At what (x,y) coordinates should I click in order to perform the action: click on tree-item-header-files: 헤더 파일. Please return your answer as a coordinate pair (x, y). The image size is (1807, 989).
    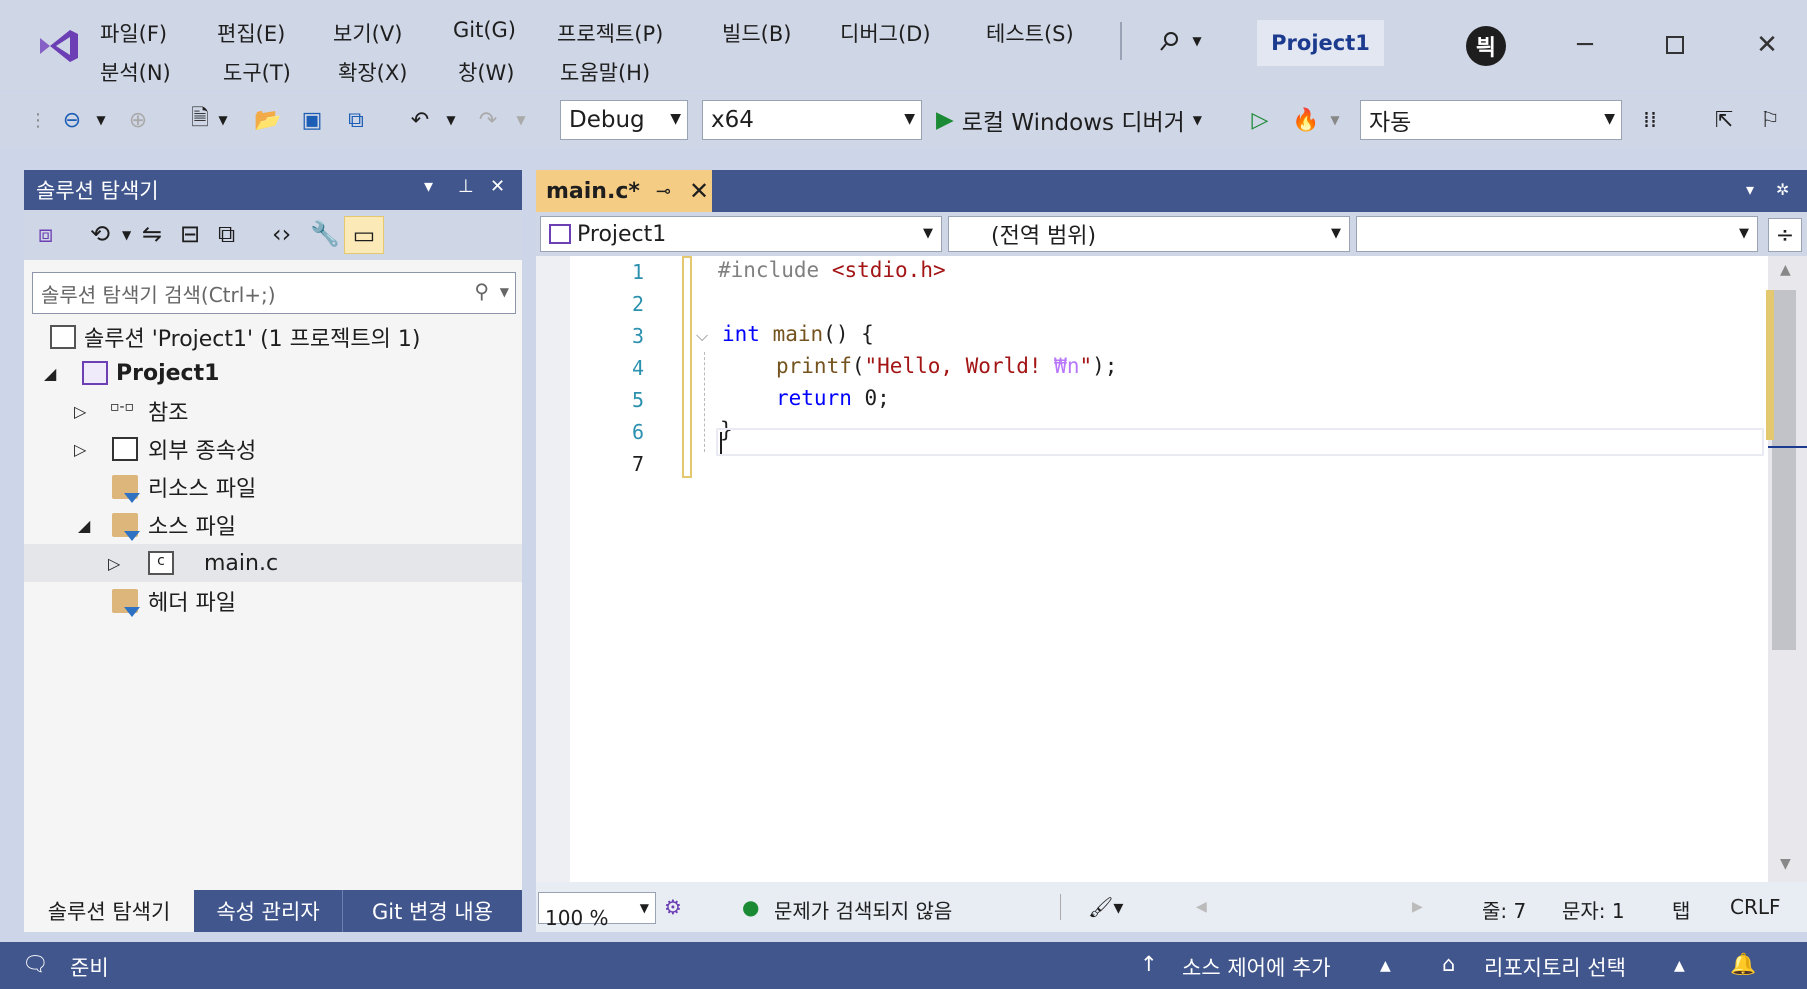
    Looking at the image, I should click on (273, 601).